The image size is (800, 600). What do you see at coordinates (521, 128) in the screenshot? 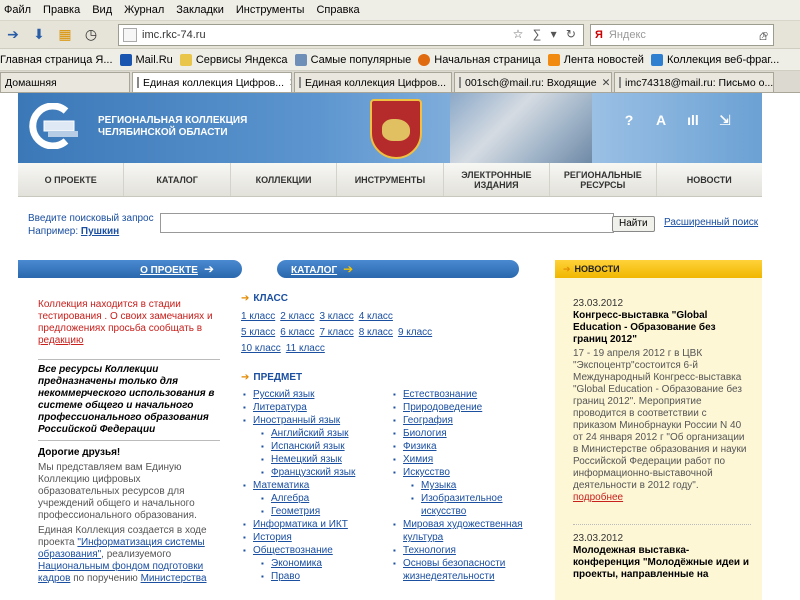
I see `header-photo` at bounding box center [521, 128].